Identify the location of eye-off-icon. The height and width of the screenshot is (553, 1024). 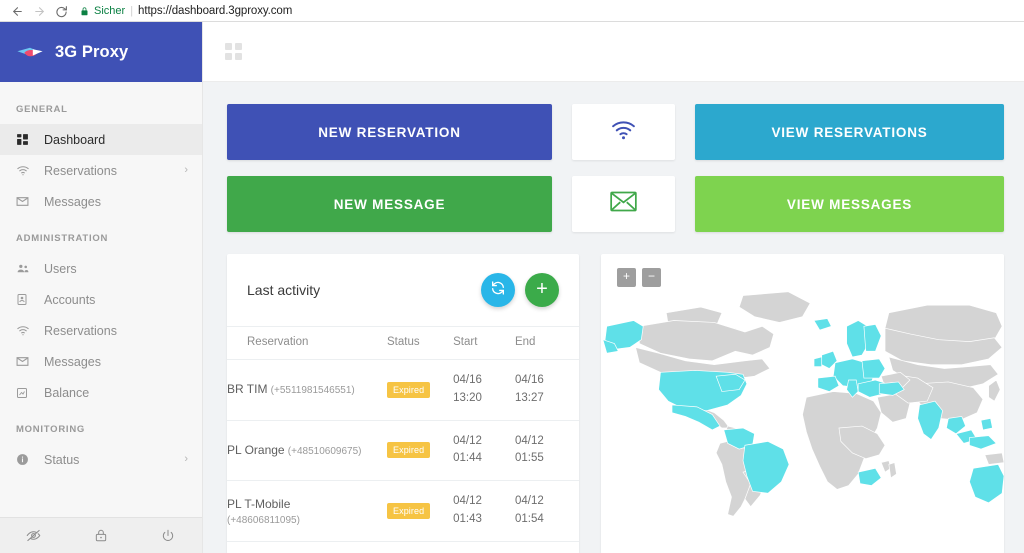
(34, 536).